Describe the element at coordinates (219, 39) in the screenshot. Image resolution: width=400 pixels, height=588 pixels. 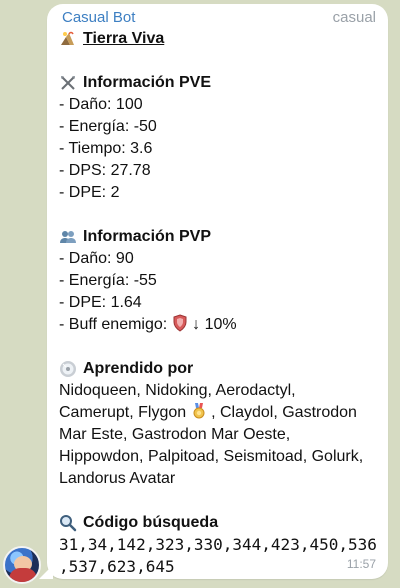
I see `message-title-row: Tierra Viva` at that location.